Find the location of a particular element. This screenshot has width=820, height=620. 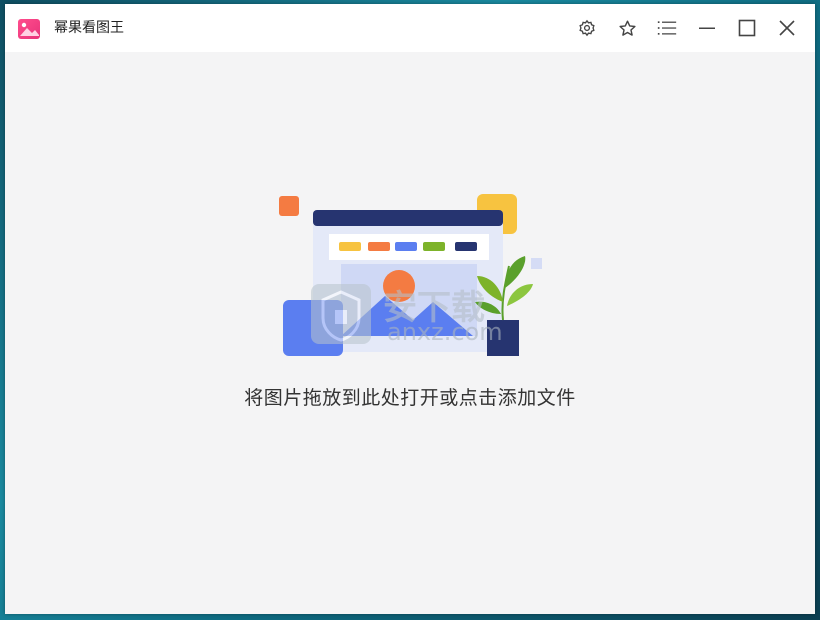

gallery-logo-icon is located at coordinates (29, 29).